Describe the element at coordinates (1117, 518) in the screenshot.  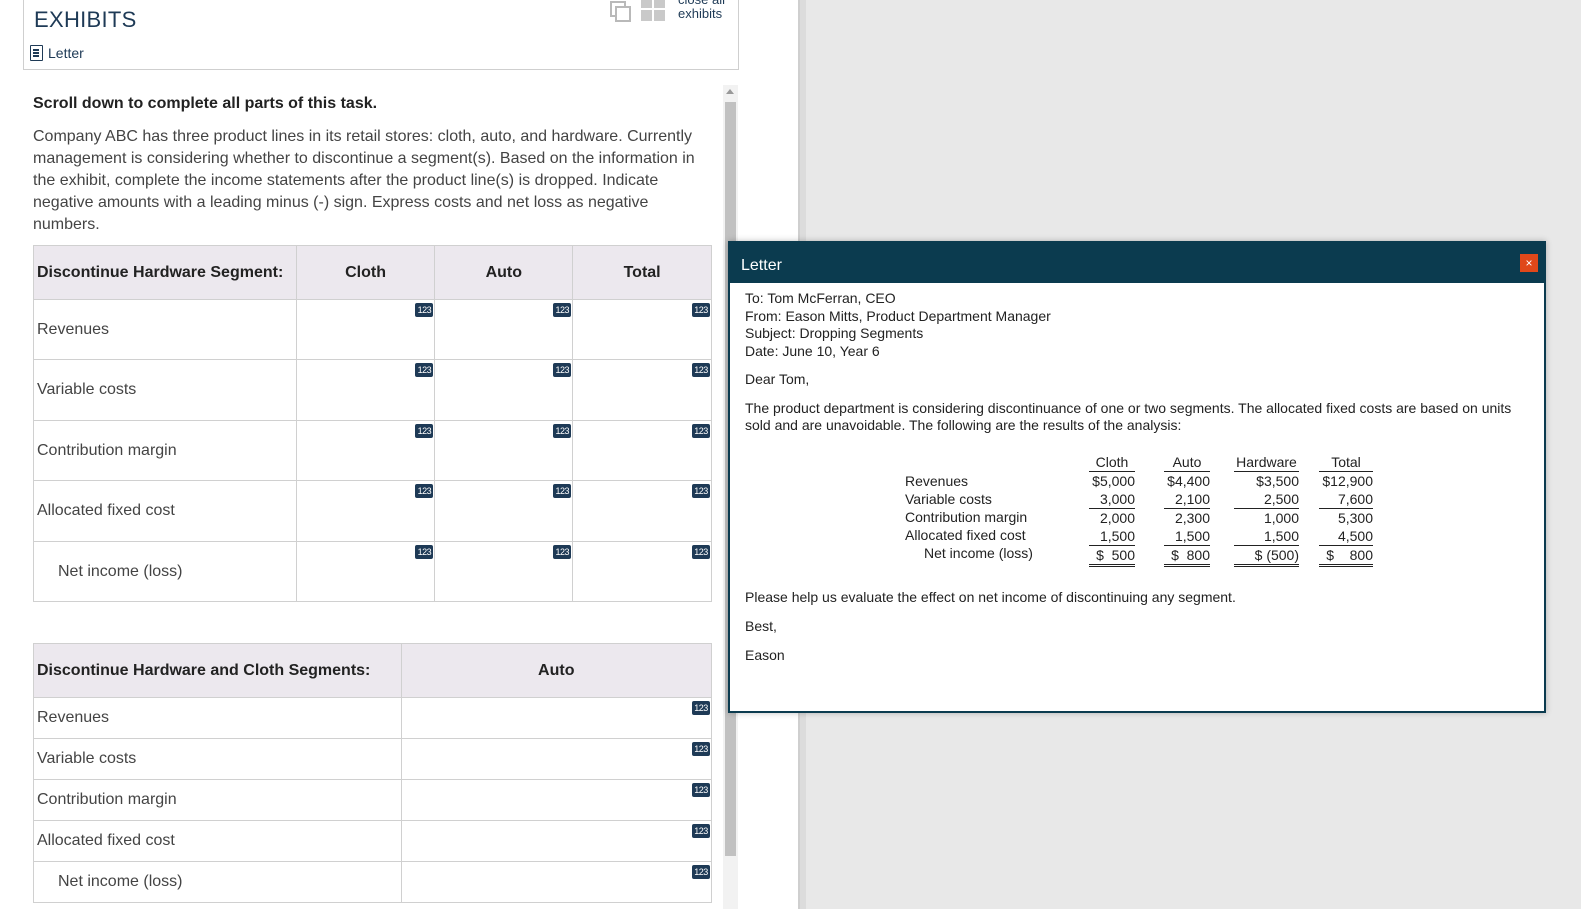
I see `fin-value: 2,000` at that location.